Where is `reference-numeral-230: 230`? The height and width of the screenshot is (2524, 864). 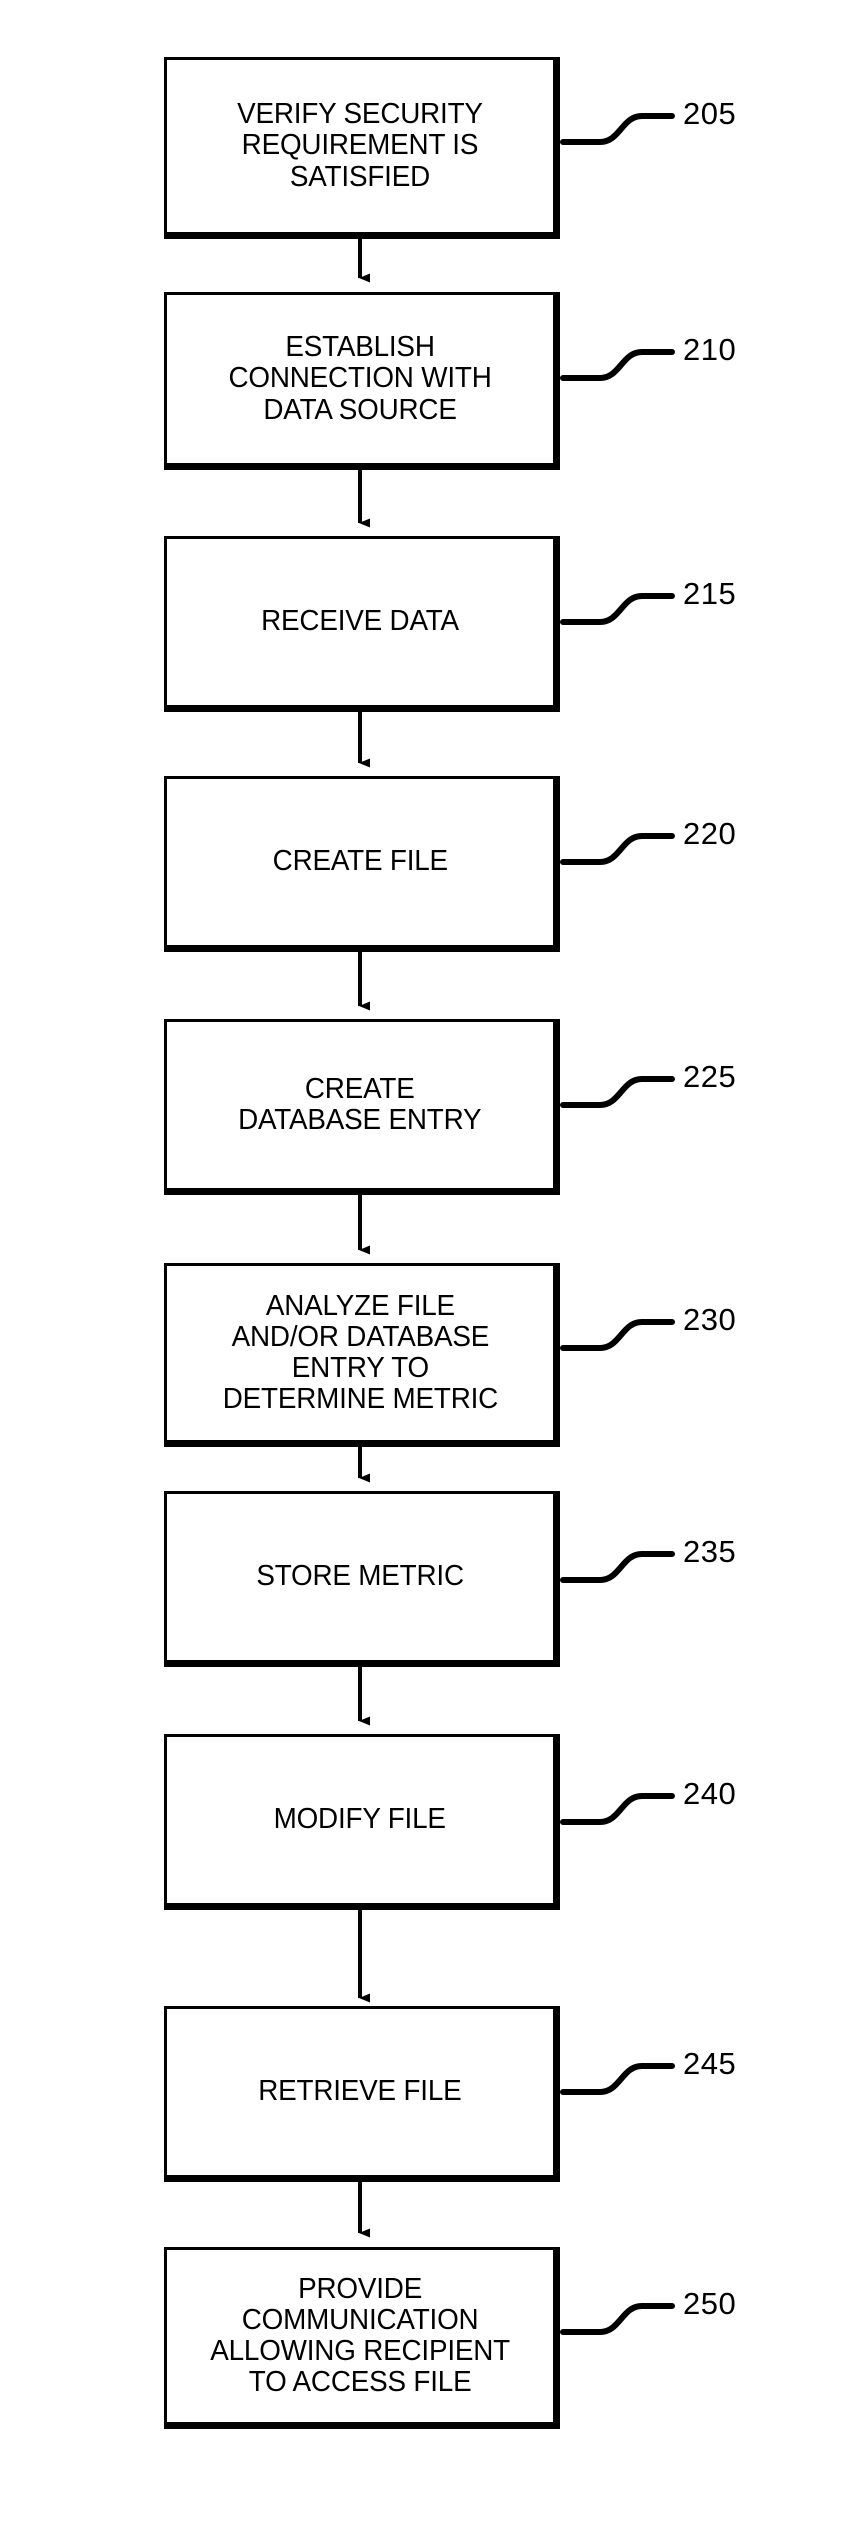
reference-numeral-230: 230 is located at coordinates (710, 1319).